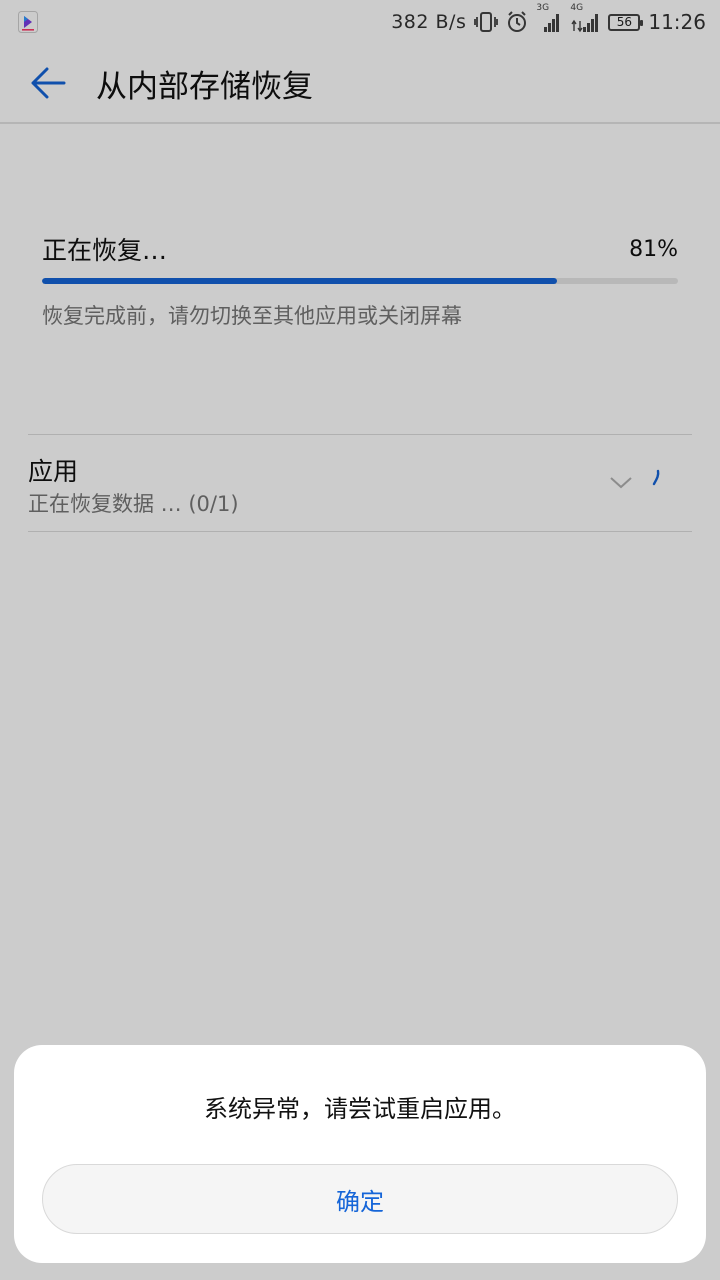  I want to click on ok-button: 确定, so click(360, 1199).